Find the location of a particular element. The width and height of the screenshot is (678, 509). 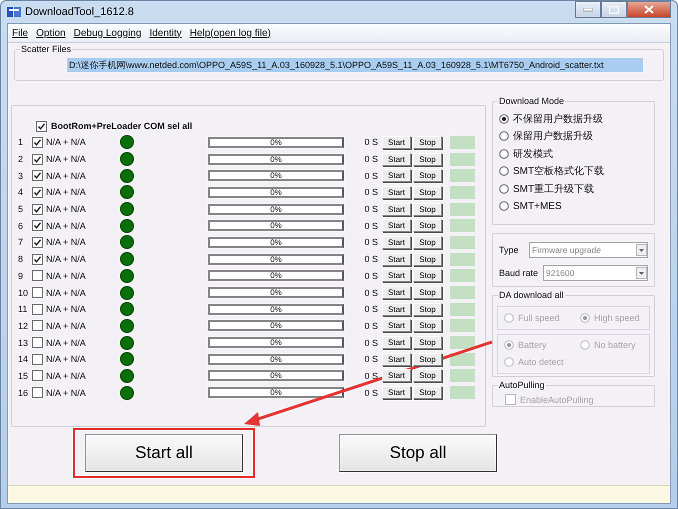

menu-item: Help(open log file) is located at coordinates (230, 33).